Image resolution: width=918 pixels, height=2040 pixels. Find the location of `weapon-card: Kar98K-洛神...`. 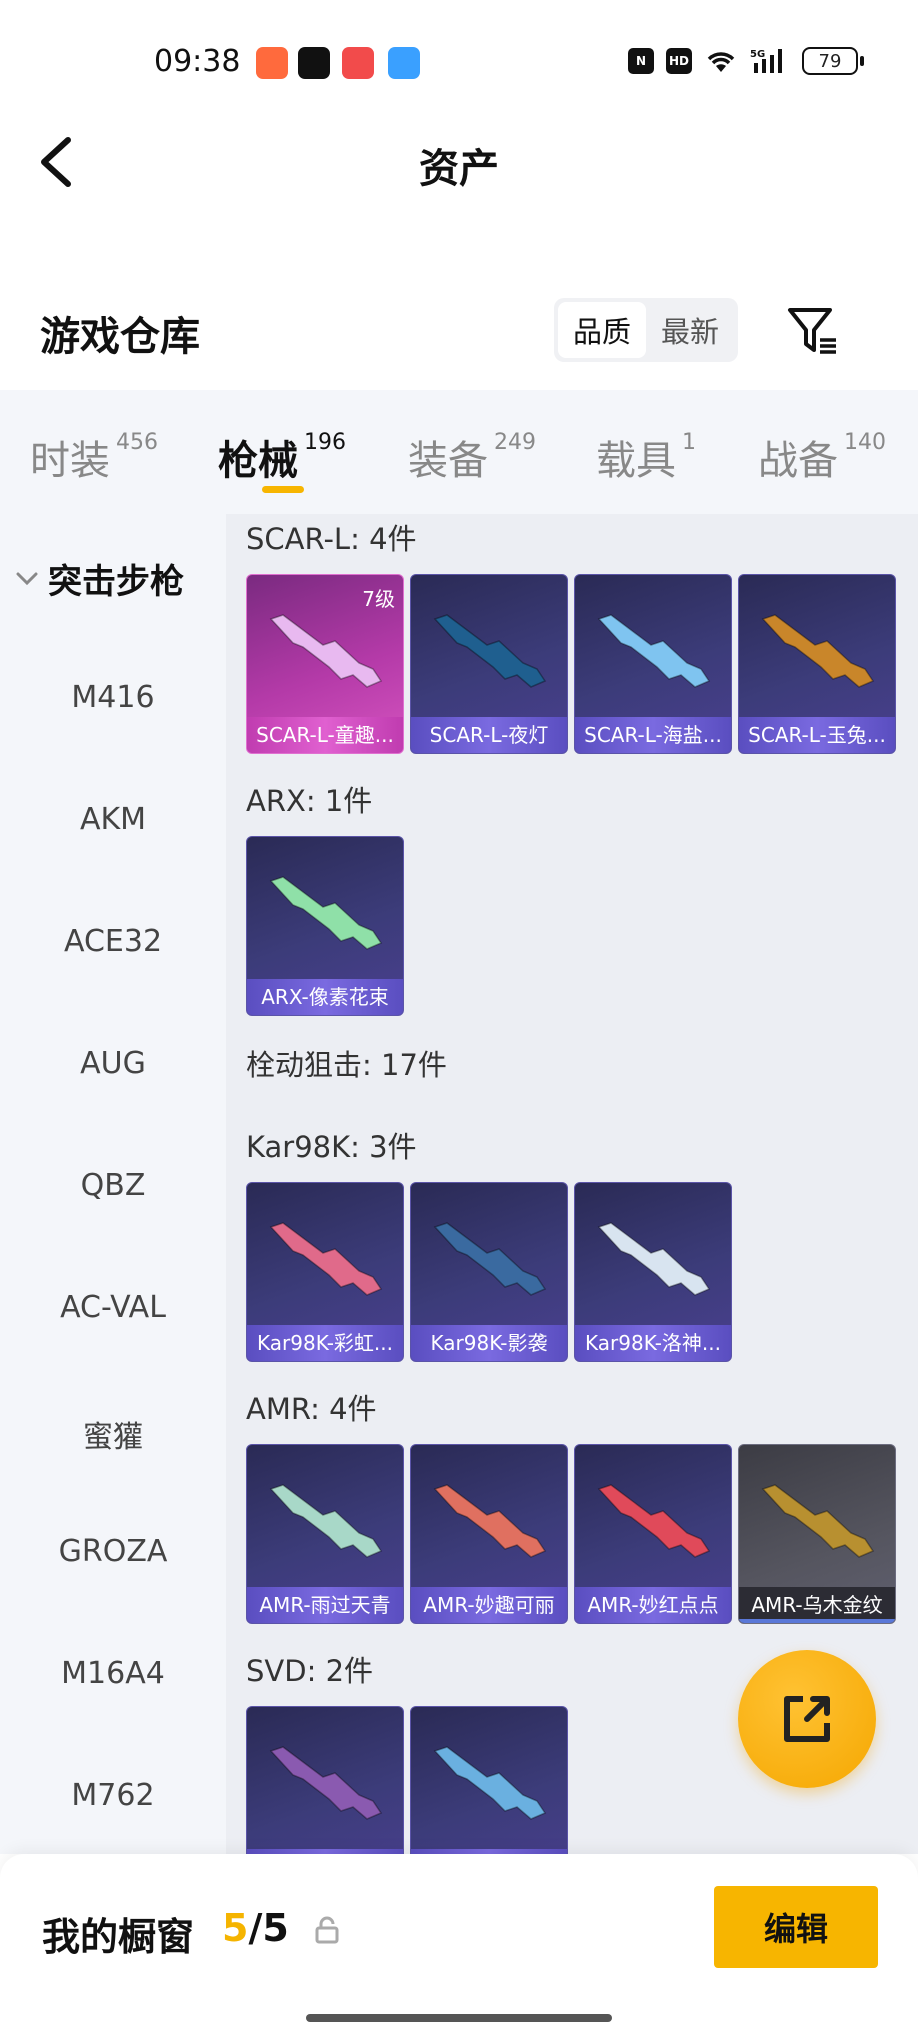

weapon-card: Kar98K-洛神... is located at coordinates (653, 1272).